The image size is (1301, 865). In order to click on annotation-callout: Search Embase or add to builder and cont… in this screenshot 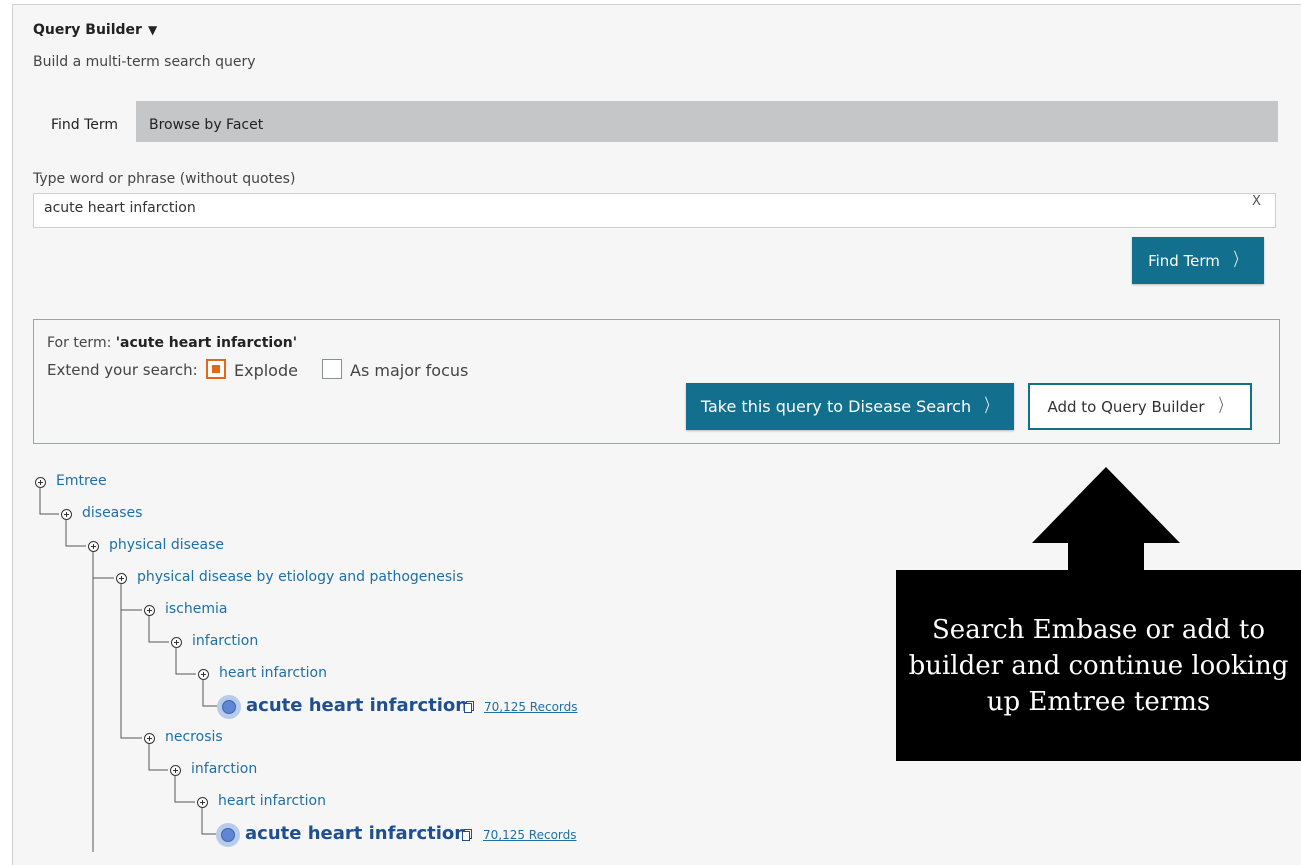, I will do `click(1098, 665)`.